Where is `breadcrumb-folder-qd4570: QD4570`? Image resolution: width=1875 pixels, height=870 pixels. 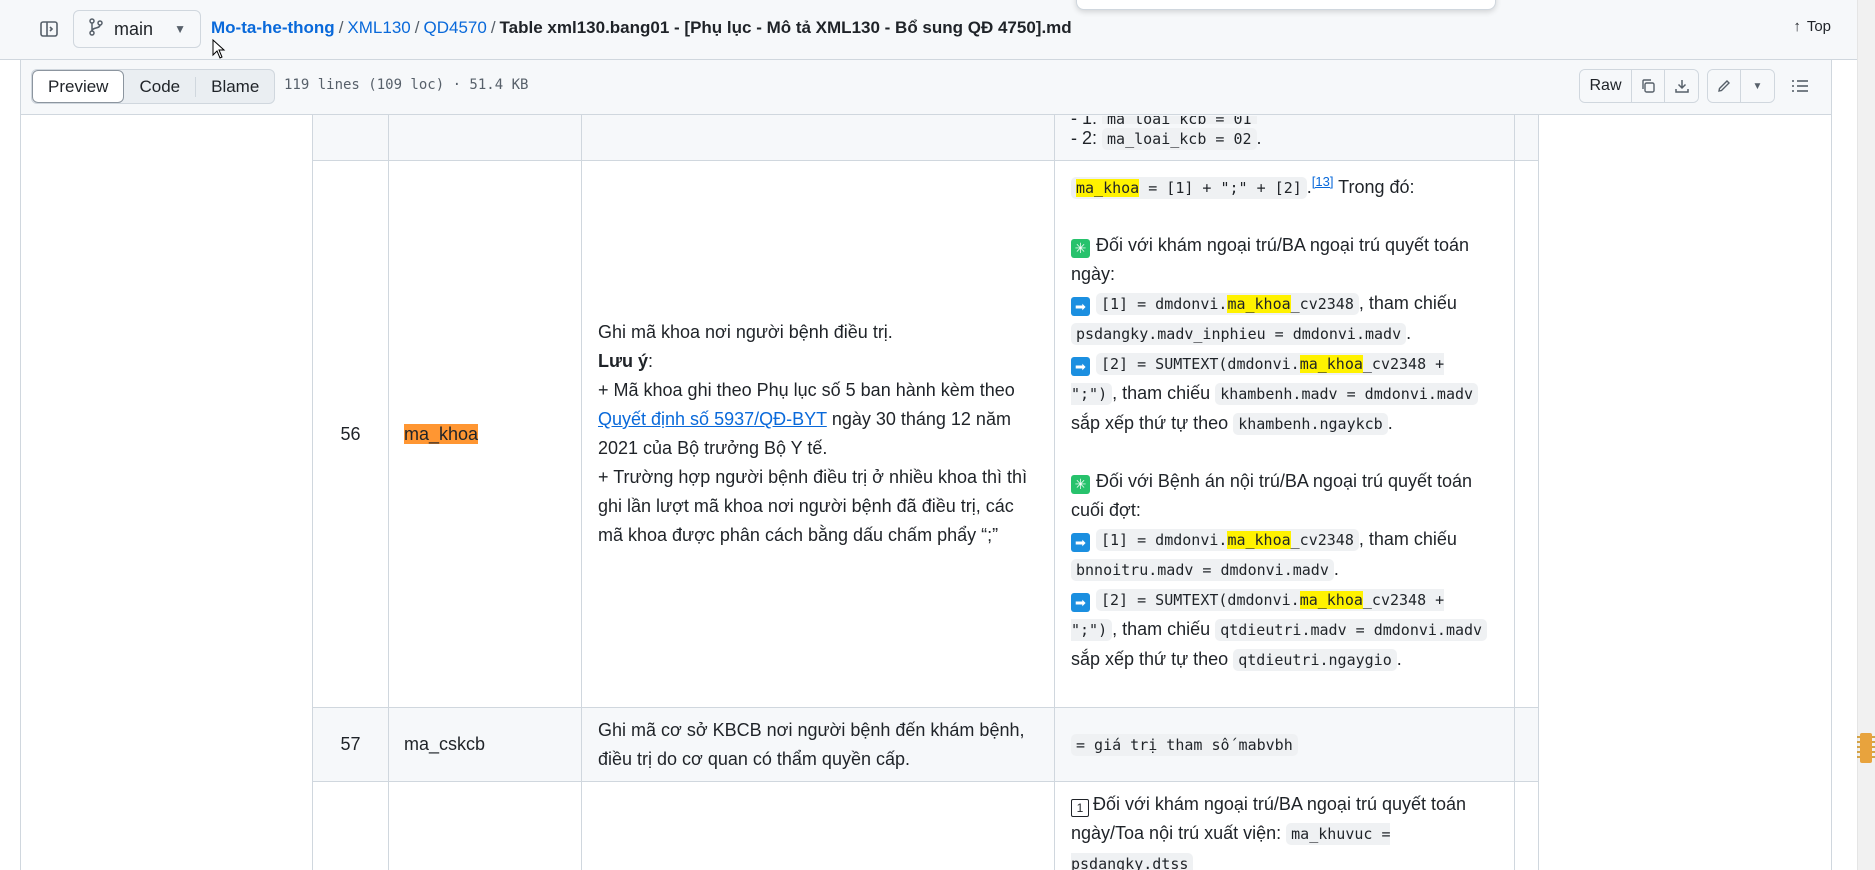
breadcrumb-folder-qd4570: QD4570 is located at coordinates (454, 27).